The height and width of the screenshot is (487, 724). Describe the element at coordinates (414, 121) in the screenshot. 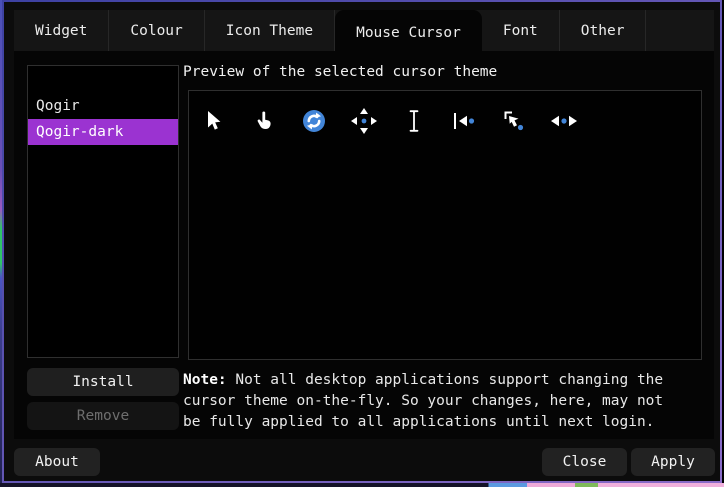

I see `text-ibeam-cursor-icon` at that location.